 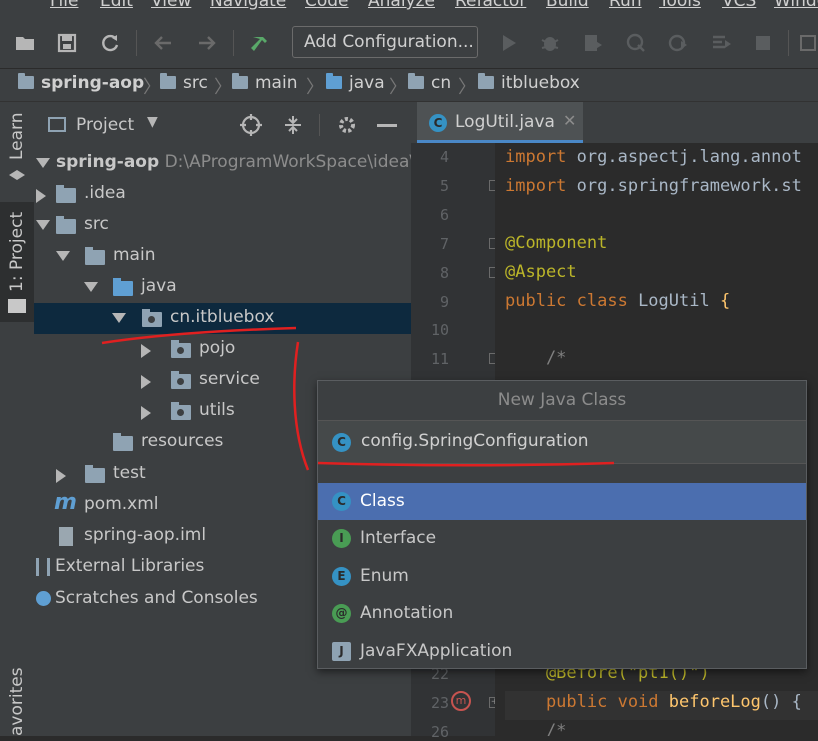 What do you see at coordinates (529, 83) in the screenshot?
I see `breadcrumb-item-itbluebox: itbluebox` at bounding box center [529, 83].